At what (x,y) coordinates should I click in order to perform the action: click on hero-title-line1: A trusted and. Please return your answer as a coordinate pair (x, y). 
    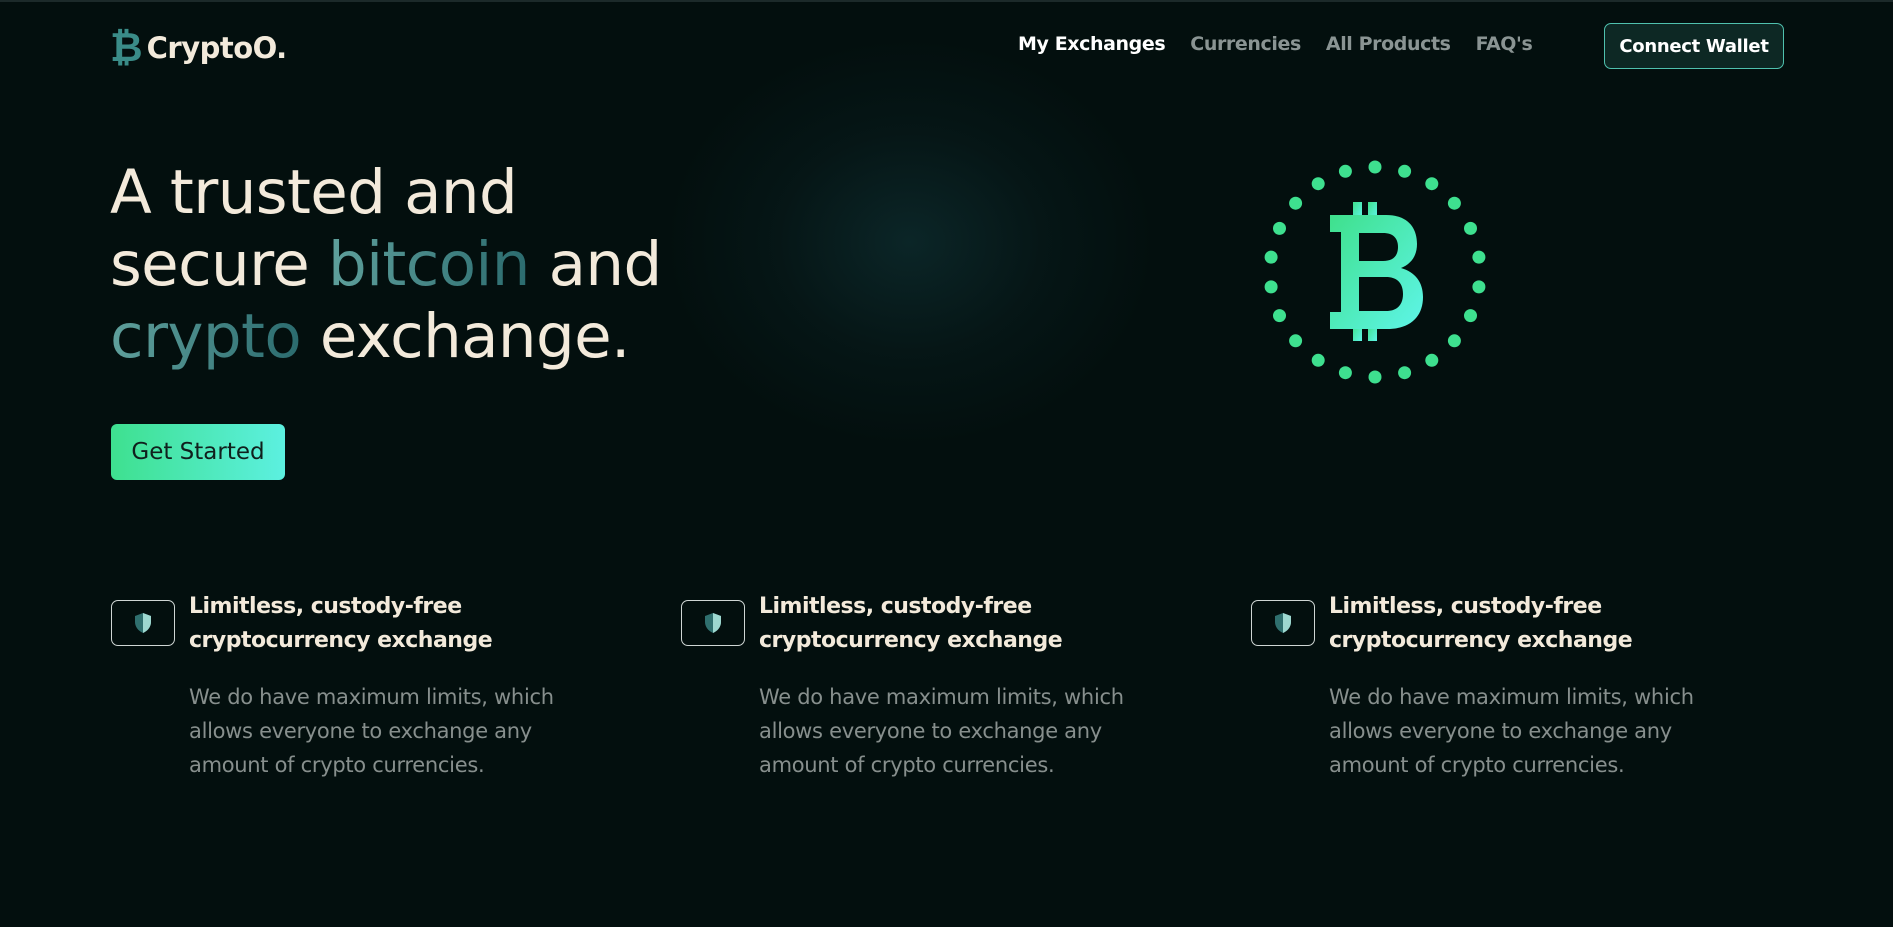
    Looking at the image, I should click on (314, 192).